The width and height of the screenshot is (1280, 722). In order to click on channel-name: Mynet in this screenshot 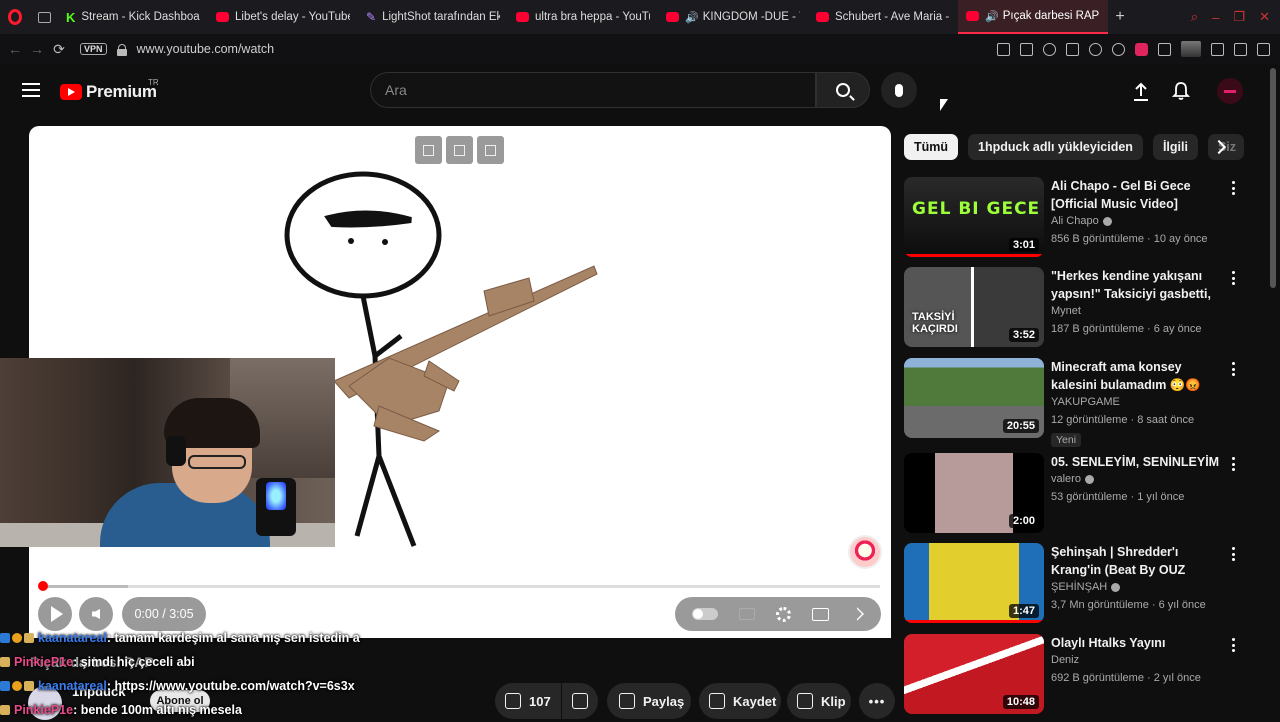, I will do `click(1066, 311)`.